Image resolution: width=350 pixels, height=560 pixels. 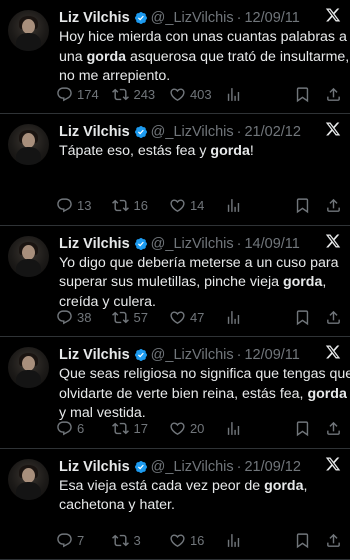 I want to click on retweet-button: 57, so click(x=140, y=317).